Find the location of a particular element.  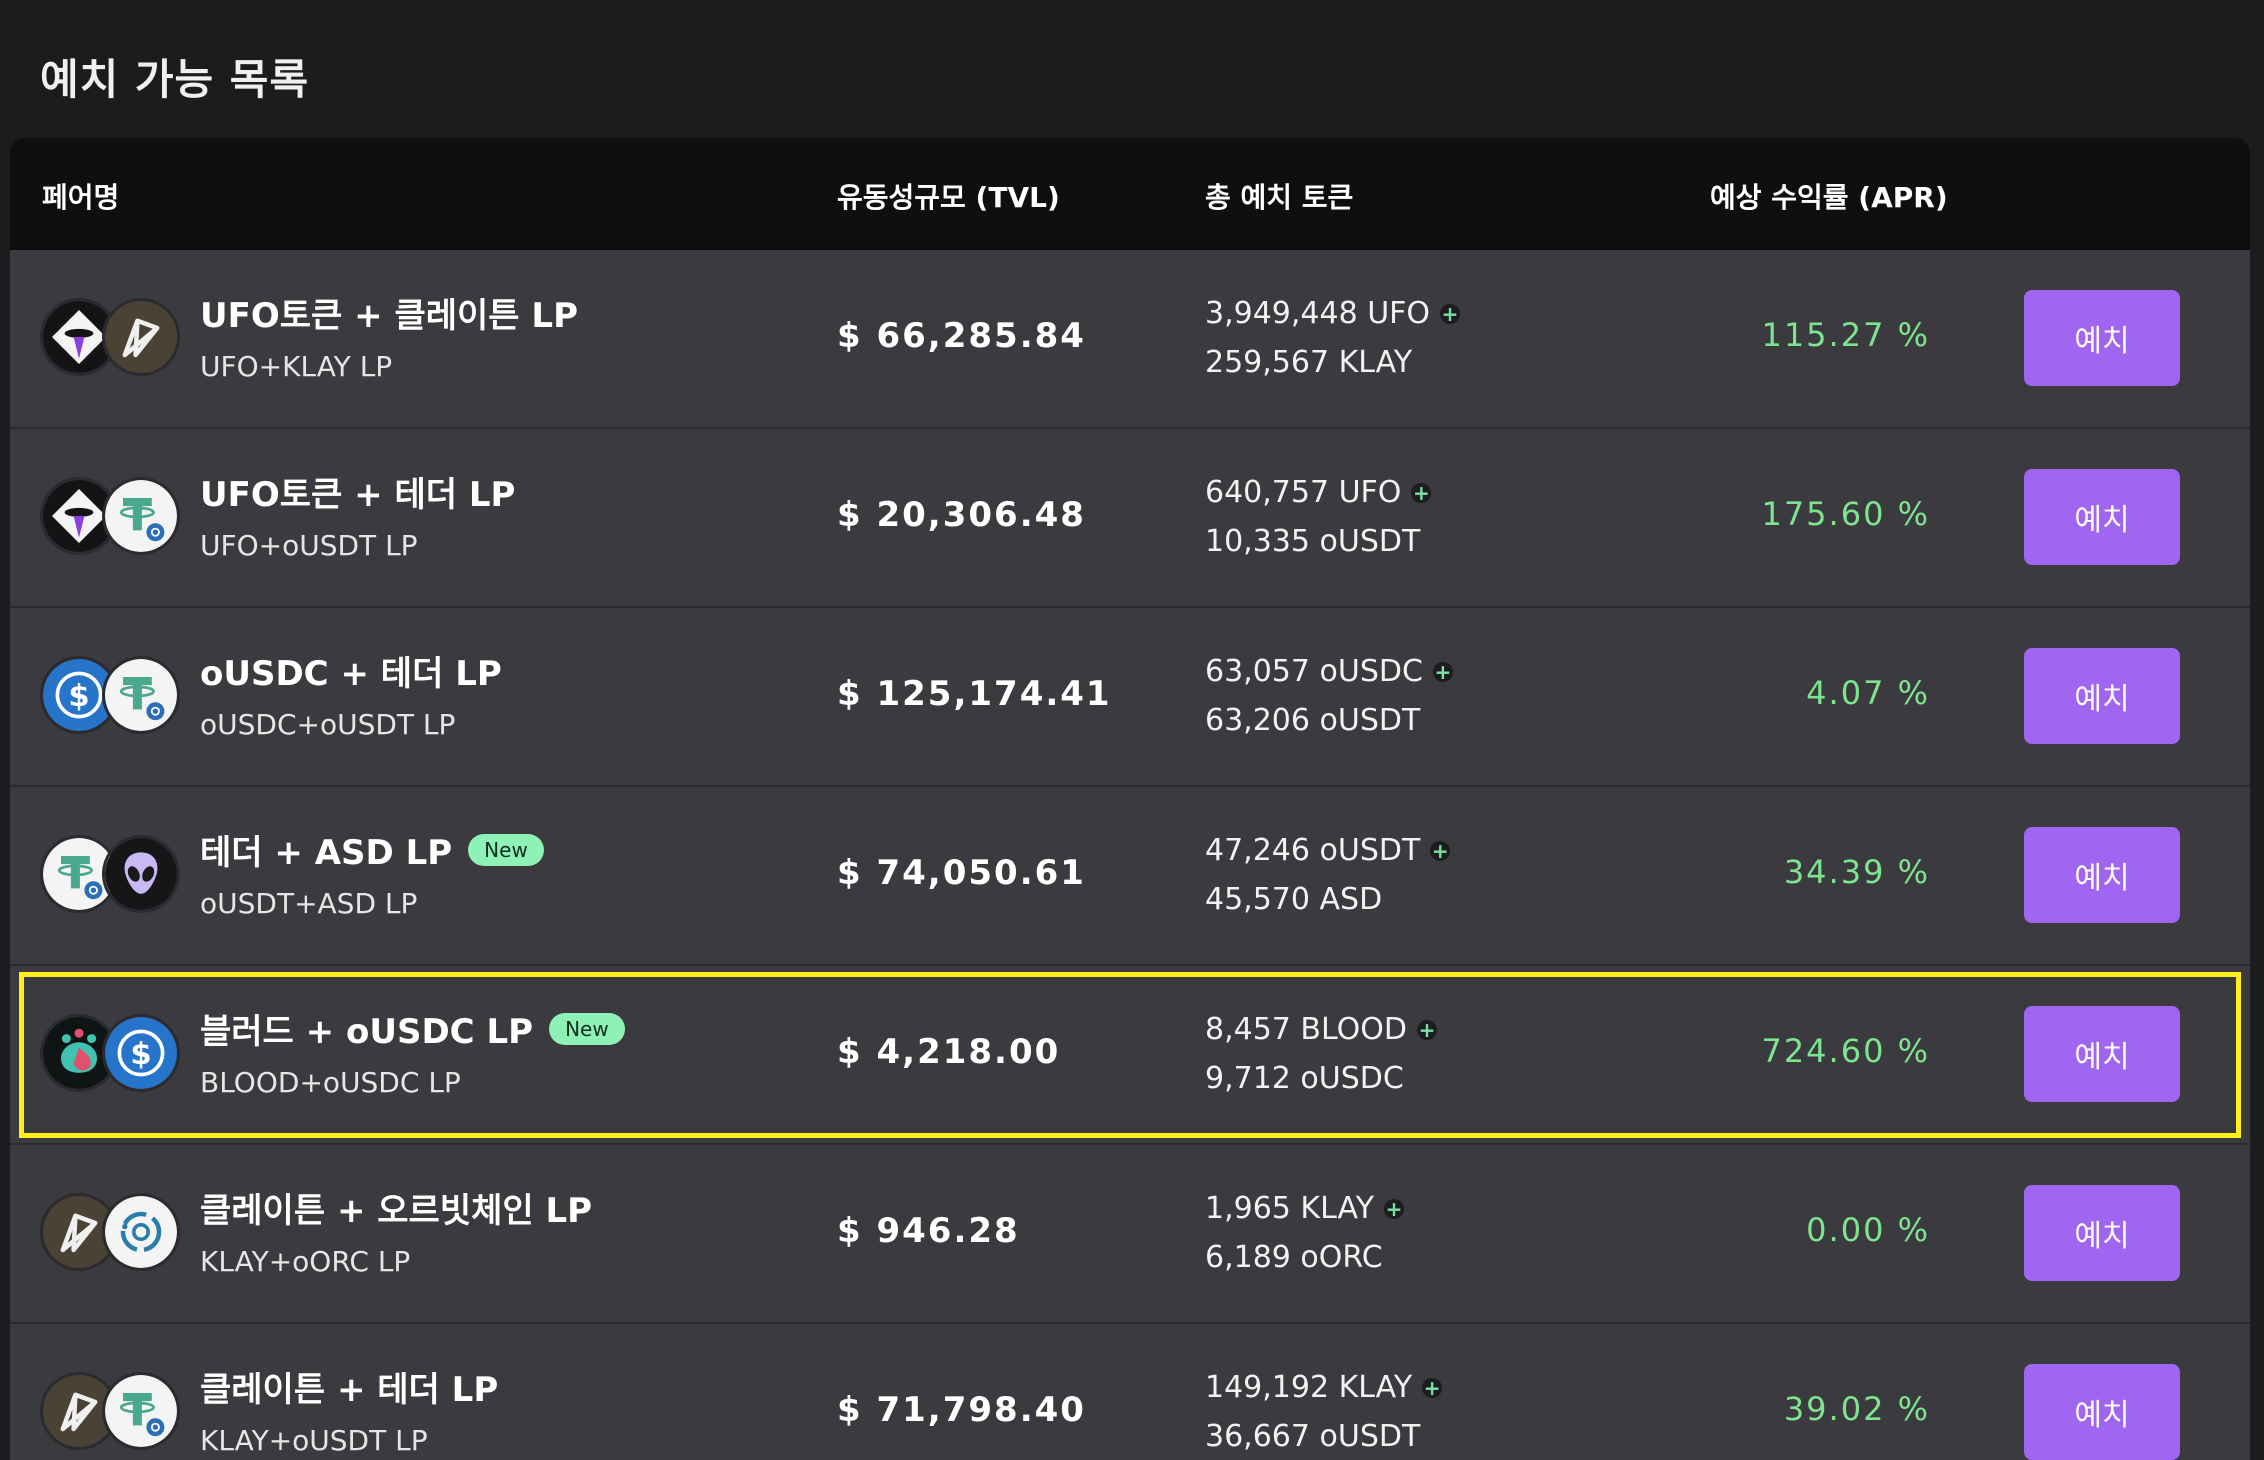

pair-name: UFO토큰 + 클레이튼 LP is located at coordinates (389, 312).